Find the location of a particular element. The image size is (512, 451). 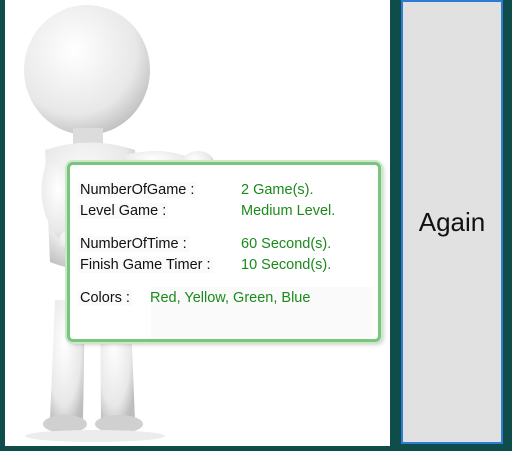

level-game-value: Medium Level. is located at coordinates (288, 211).